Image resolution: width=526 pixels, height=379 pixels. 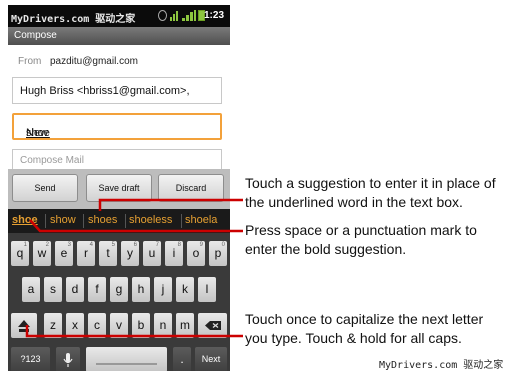 I want to click on shift-leader-line, so click(x=134, y=331).